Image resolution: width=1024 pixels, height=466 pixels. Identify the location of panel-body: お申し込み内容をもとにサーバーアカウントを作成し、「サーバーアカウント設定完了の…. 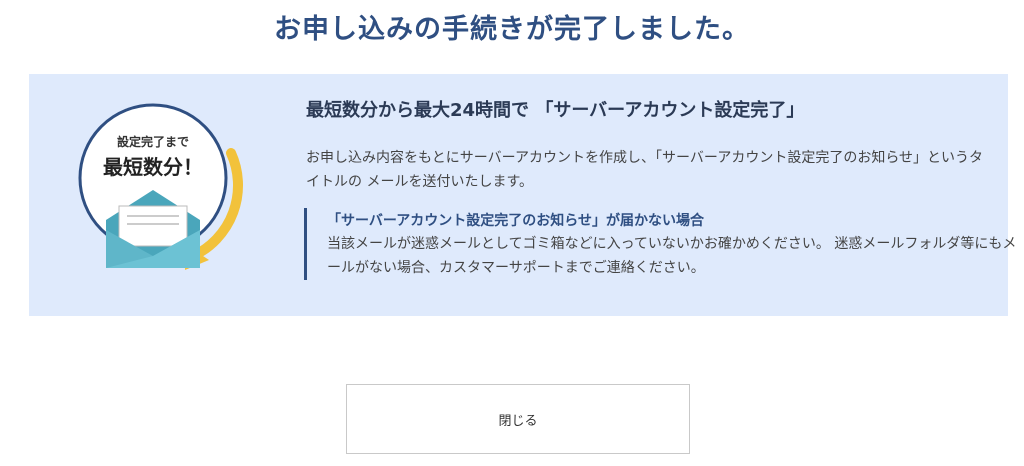
(645, 170).